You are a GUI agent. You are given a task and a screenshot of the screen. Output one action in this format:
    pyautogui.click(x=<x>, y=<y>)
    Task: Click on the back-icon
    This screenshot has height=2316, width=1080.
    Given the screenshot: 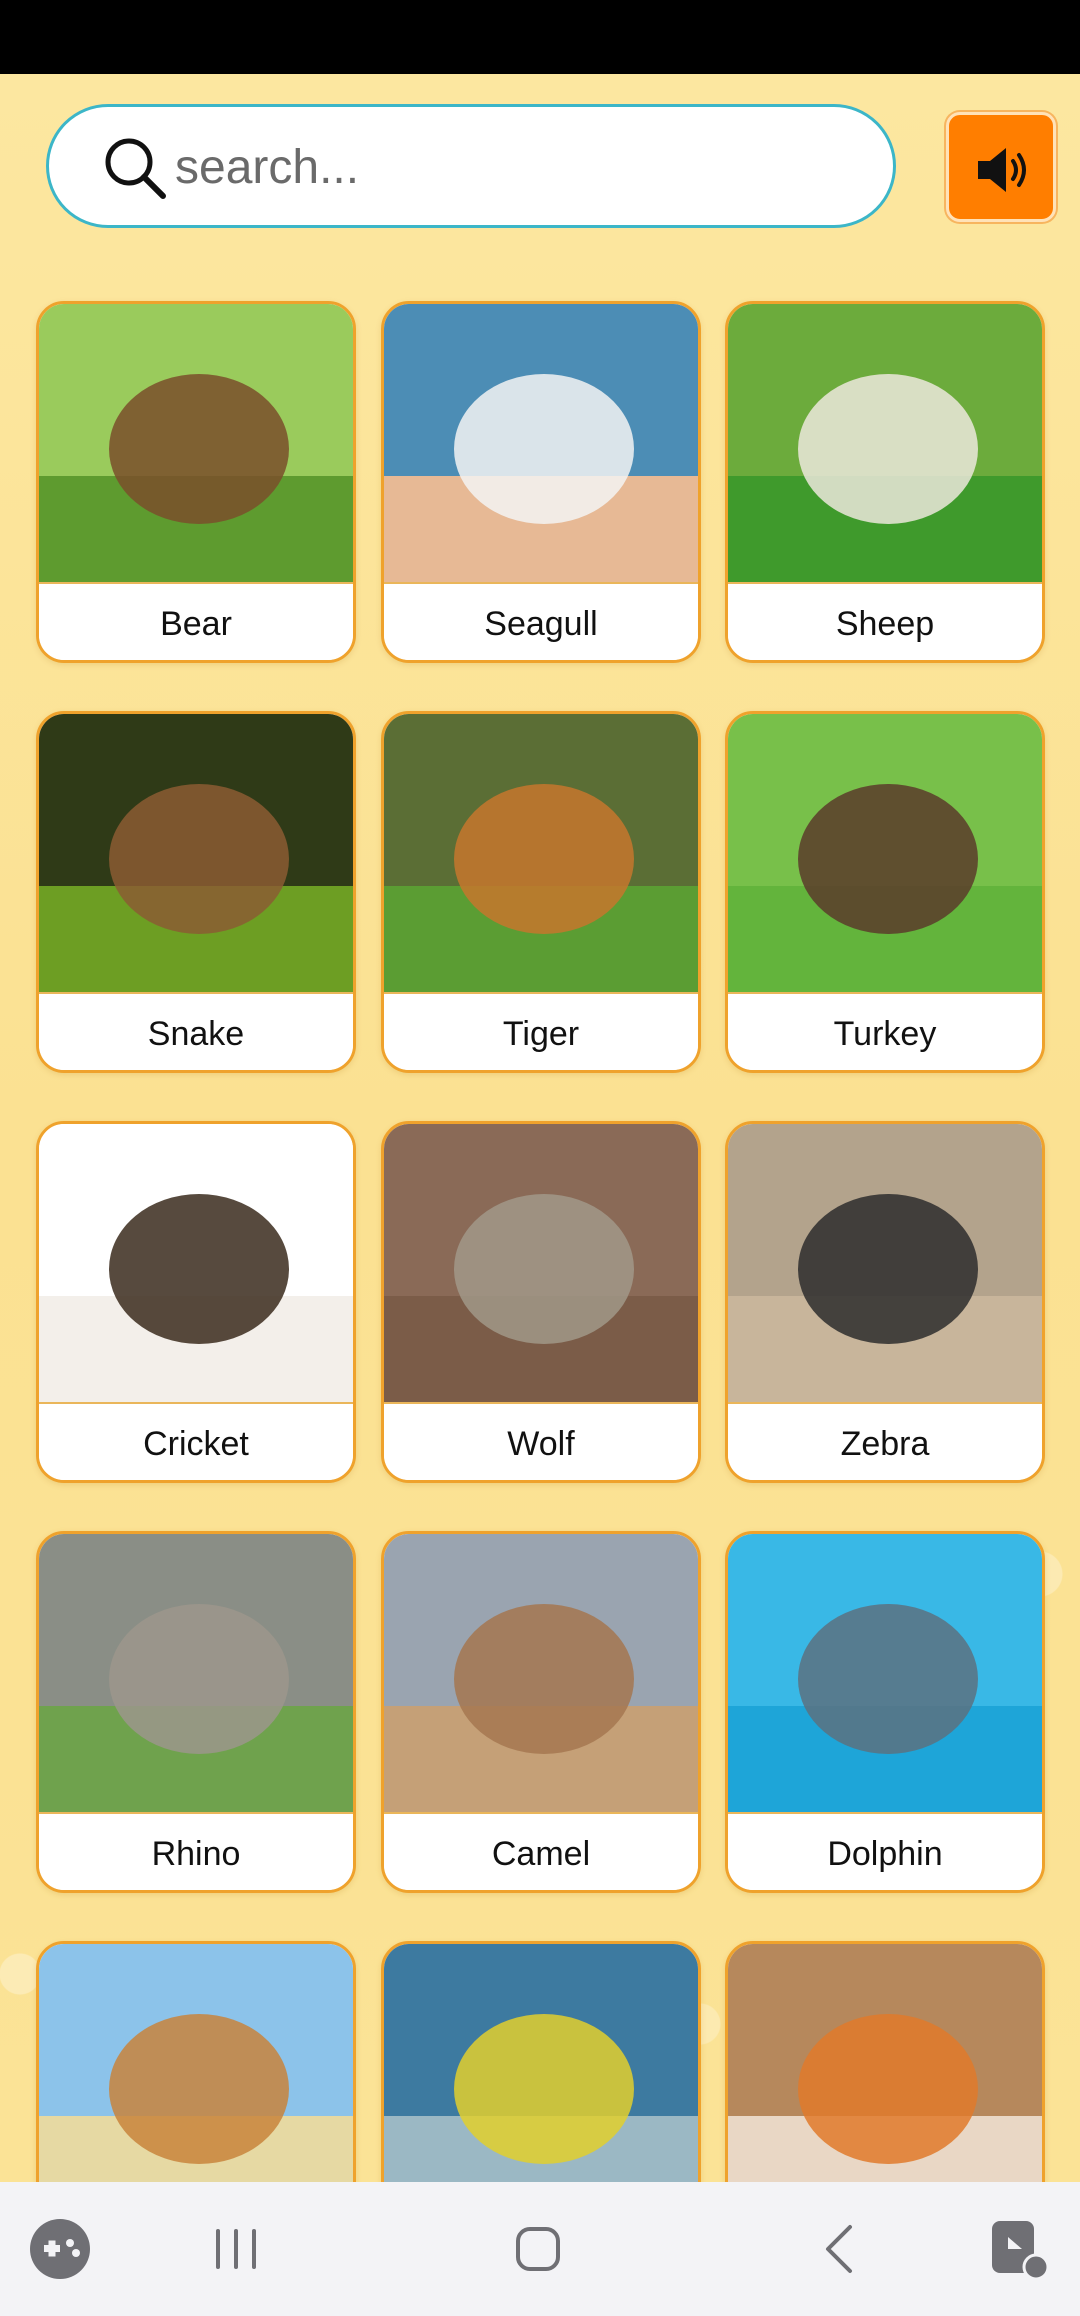 What is the action you would take?
    pyautogui.click(x=840, y=2249)
    